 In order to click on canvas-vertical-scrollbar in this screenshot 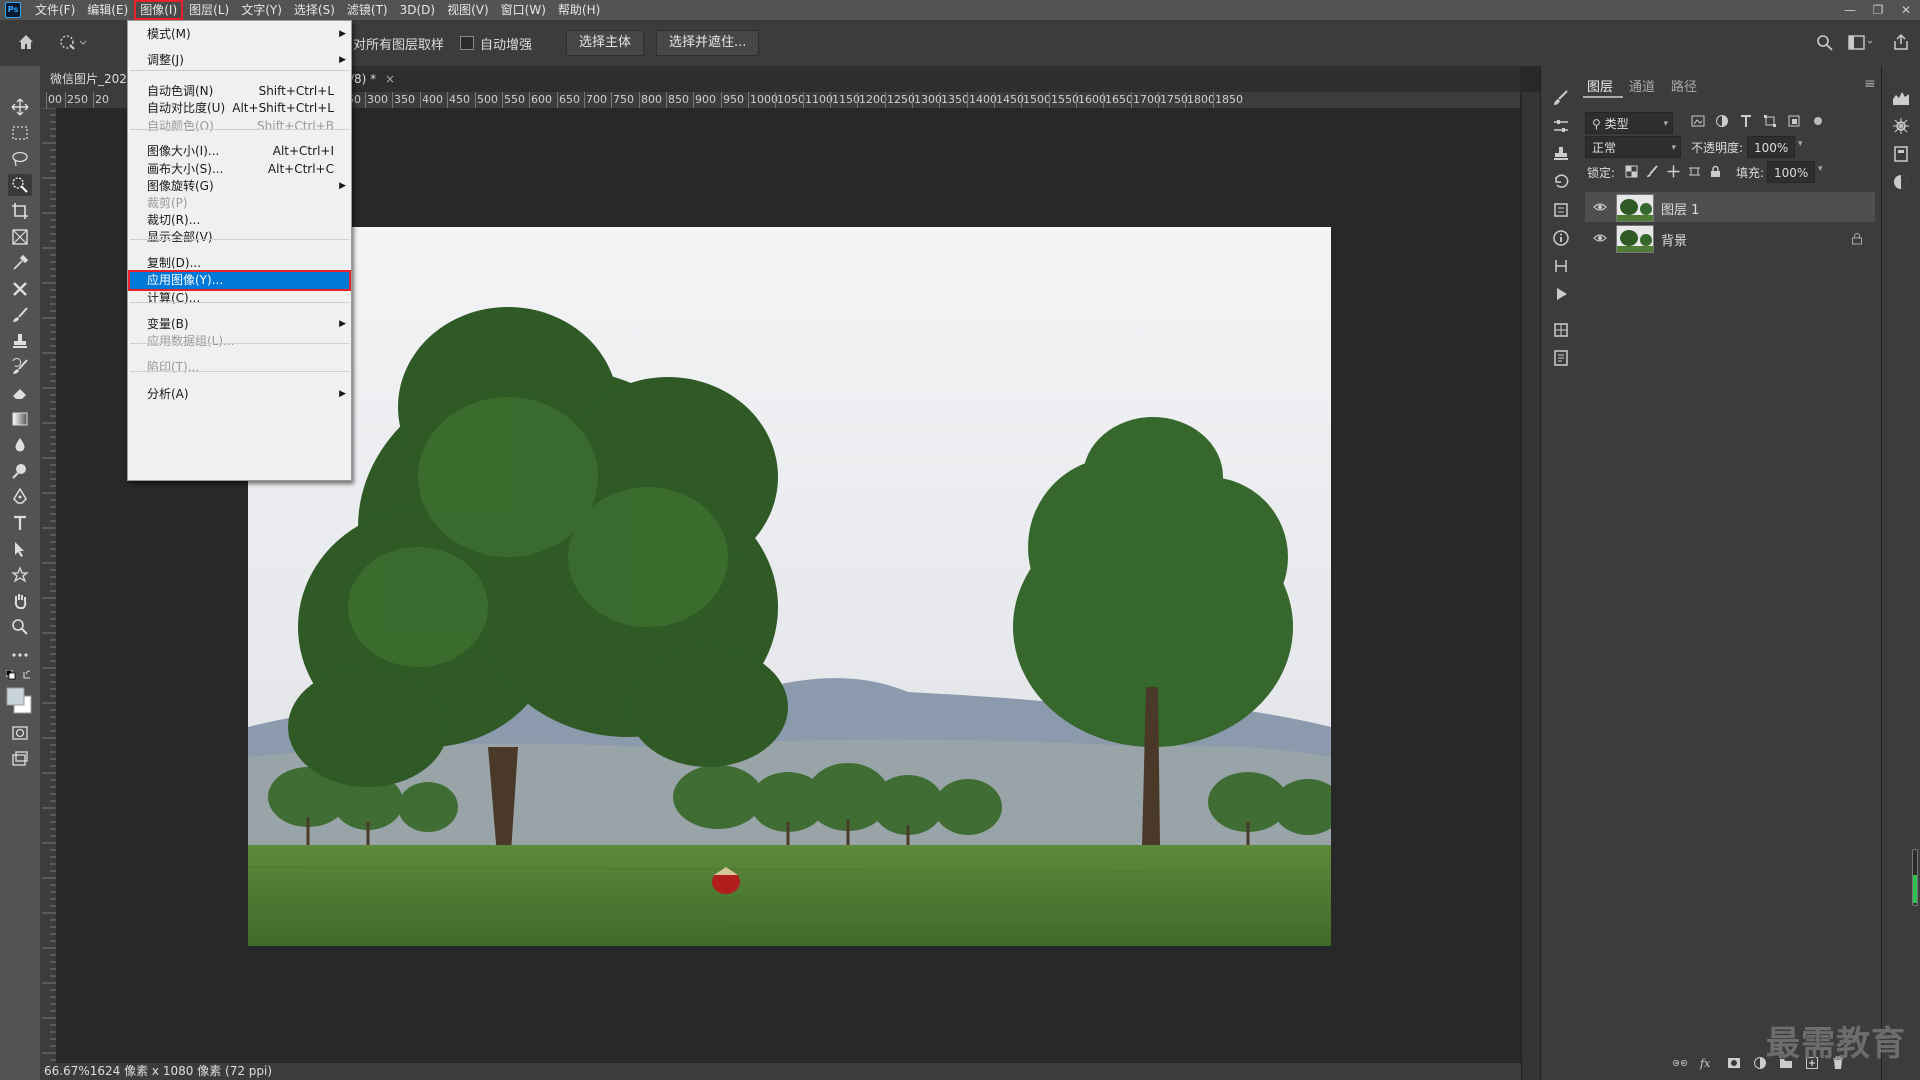, I will do `click(1530, 586)`.